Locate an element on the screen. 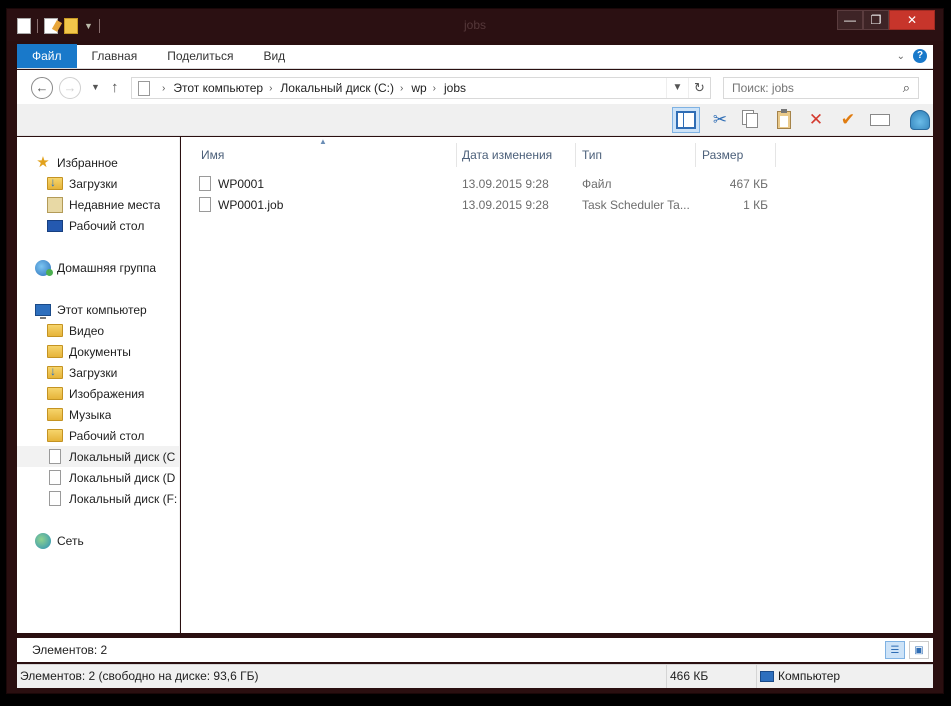 The width and height of the screenshot is (951, 706). refresh-icon: ↻ is located at coordinates (699, 88).